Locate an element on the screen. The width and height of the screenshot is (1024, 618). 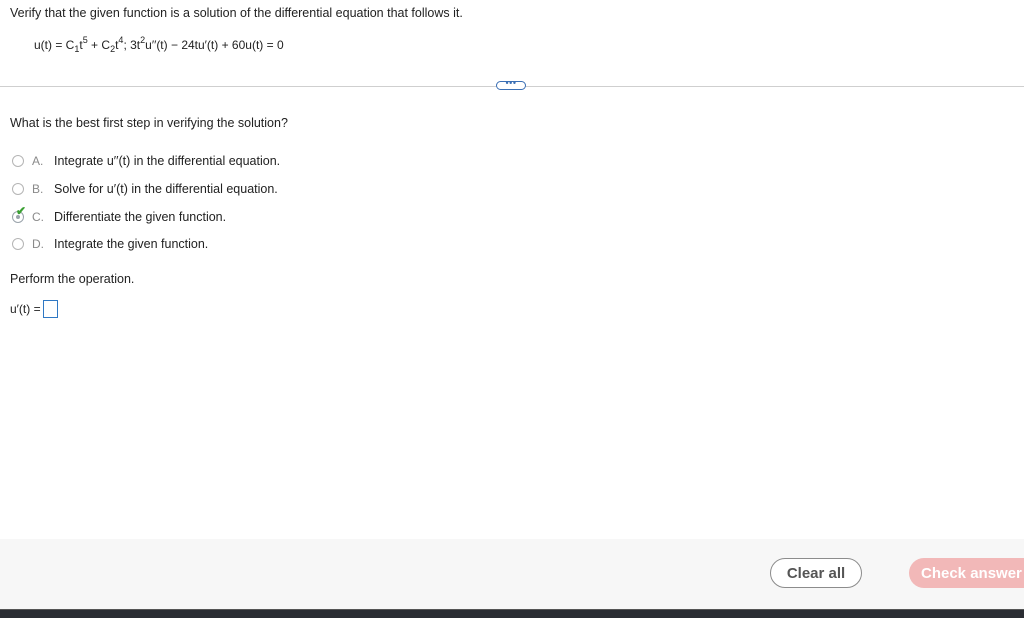
expand-button: ••• is located at coordinates (511, 84).